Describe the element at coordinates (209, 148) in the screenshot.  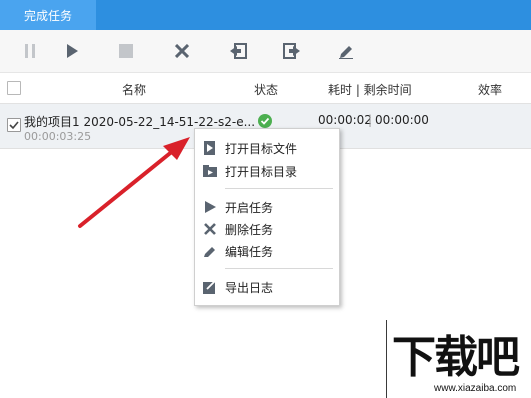
I see `open-file-icon` at that location.